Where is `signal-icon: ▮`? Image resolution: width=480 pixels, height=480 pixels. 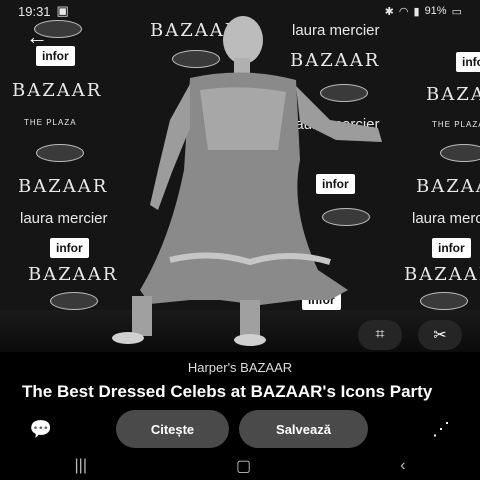
signal-icon: ▮ is located at coordinates (416, 11).